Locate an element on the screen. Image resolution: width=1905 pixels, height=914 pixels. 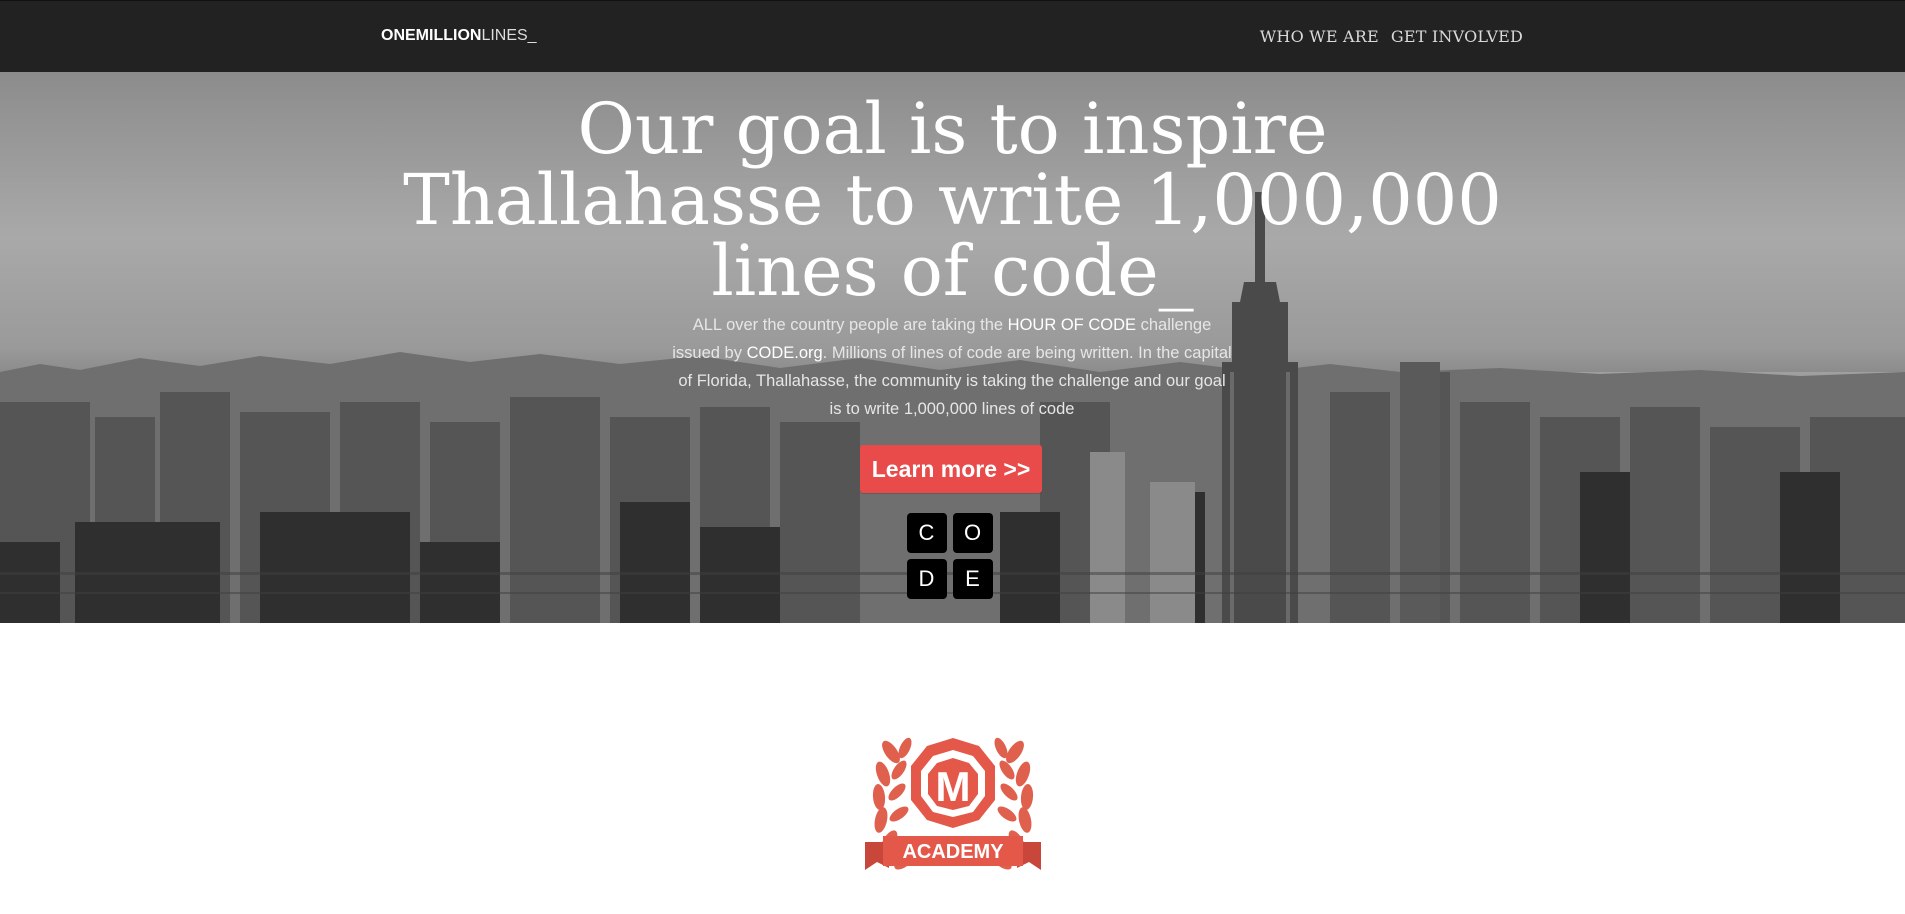
code-logo-letter-e: E is located at coordinates (973, 579).